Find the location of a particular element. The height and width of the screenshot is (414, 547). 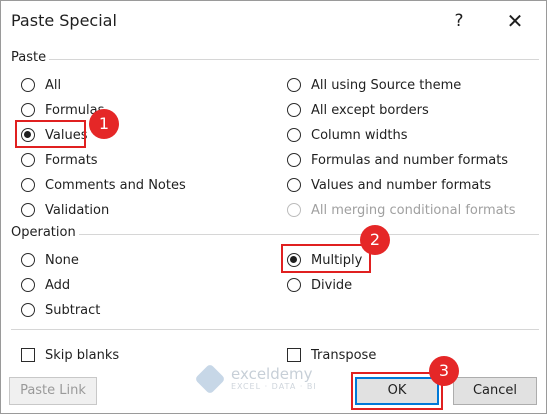

operation-add-option: Add is located at coordinates (45, 285).